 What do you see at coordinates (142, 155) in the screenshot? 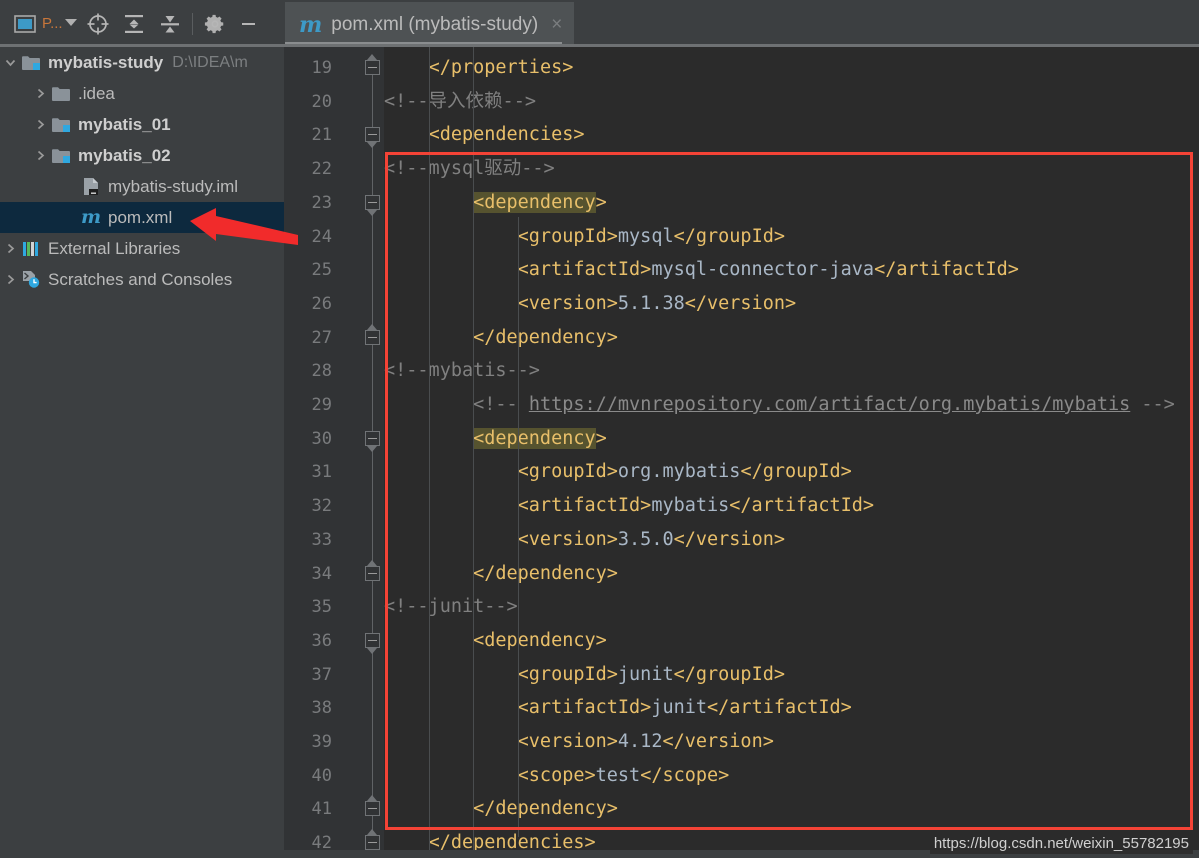
I see `tree-item-mybatis-02: mybatis_02` at bounding box center [142, 155].